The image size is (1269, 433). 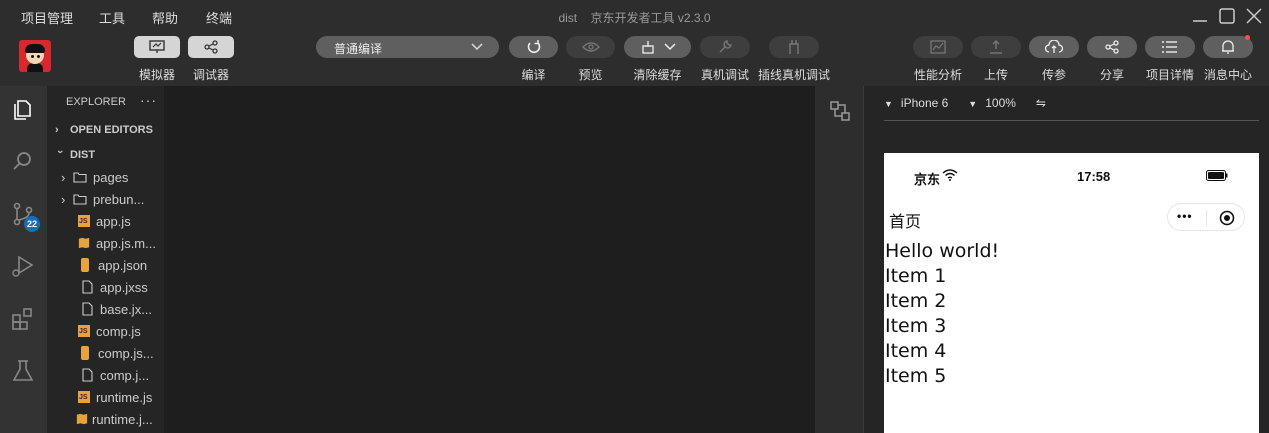 I want to click on project-detail-button, so click(x=1170, y=47).